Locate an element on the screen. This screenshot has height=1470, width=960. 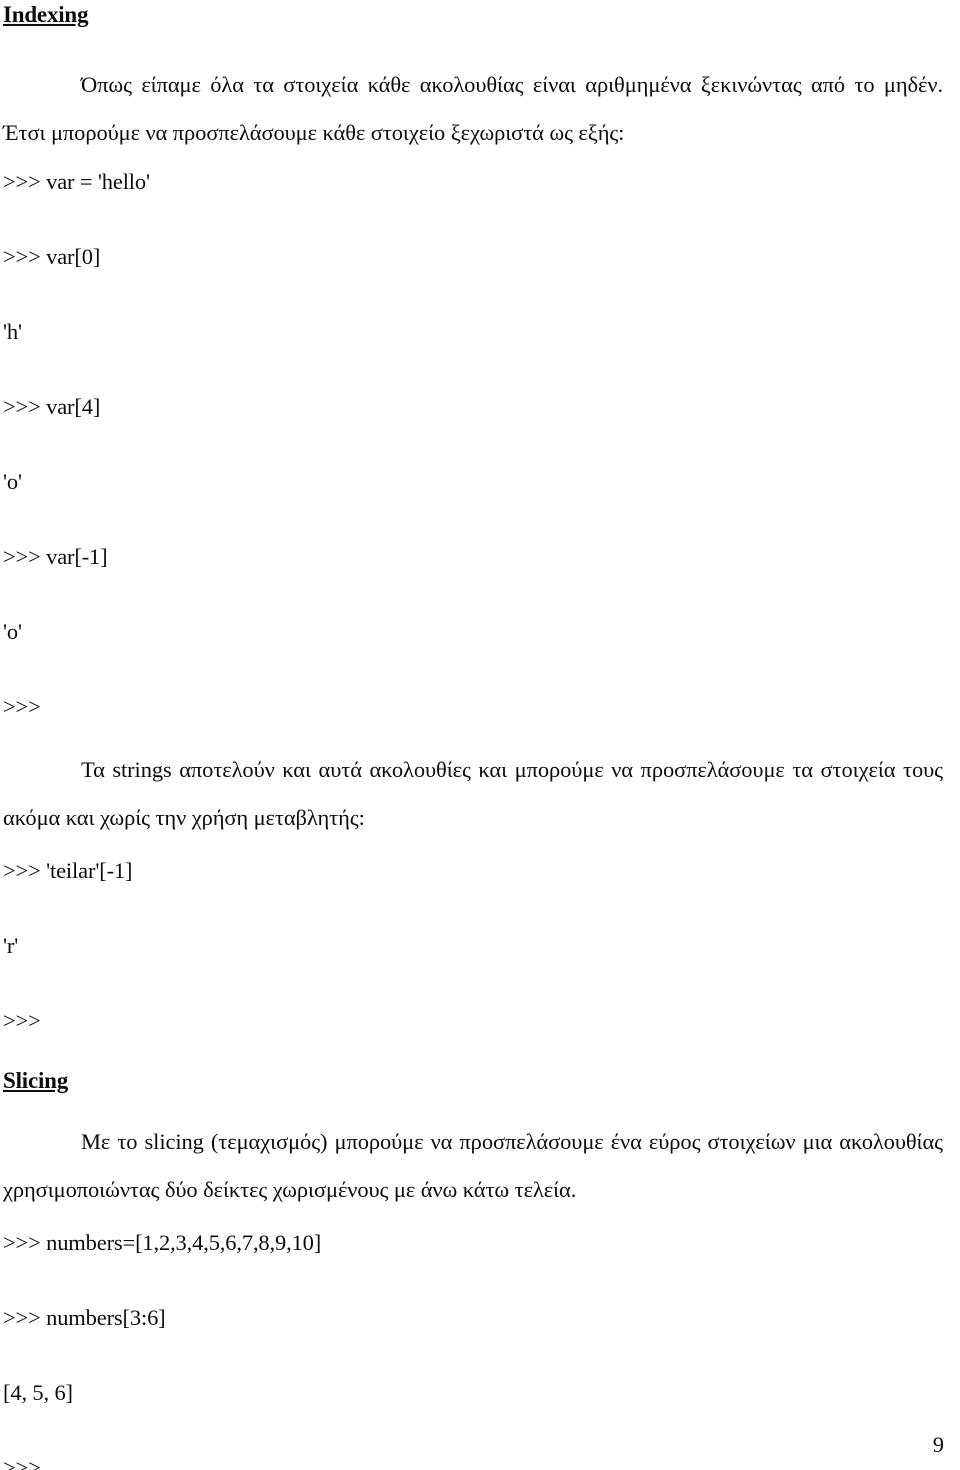
code-output-line: 'h' is located at coordinates (12, 331).